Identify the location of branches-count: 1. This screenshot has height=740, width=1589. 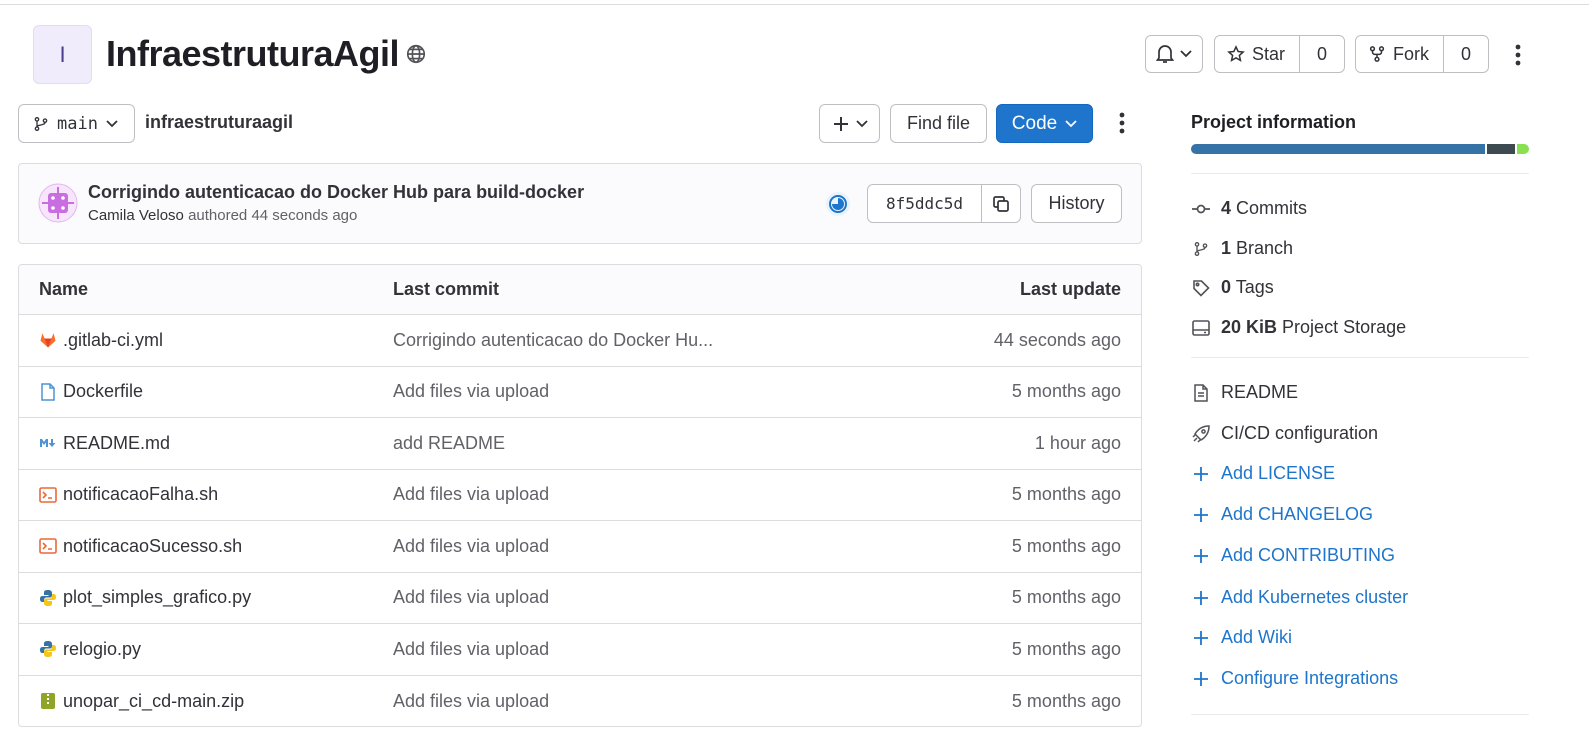
(1226, 248).